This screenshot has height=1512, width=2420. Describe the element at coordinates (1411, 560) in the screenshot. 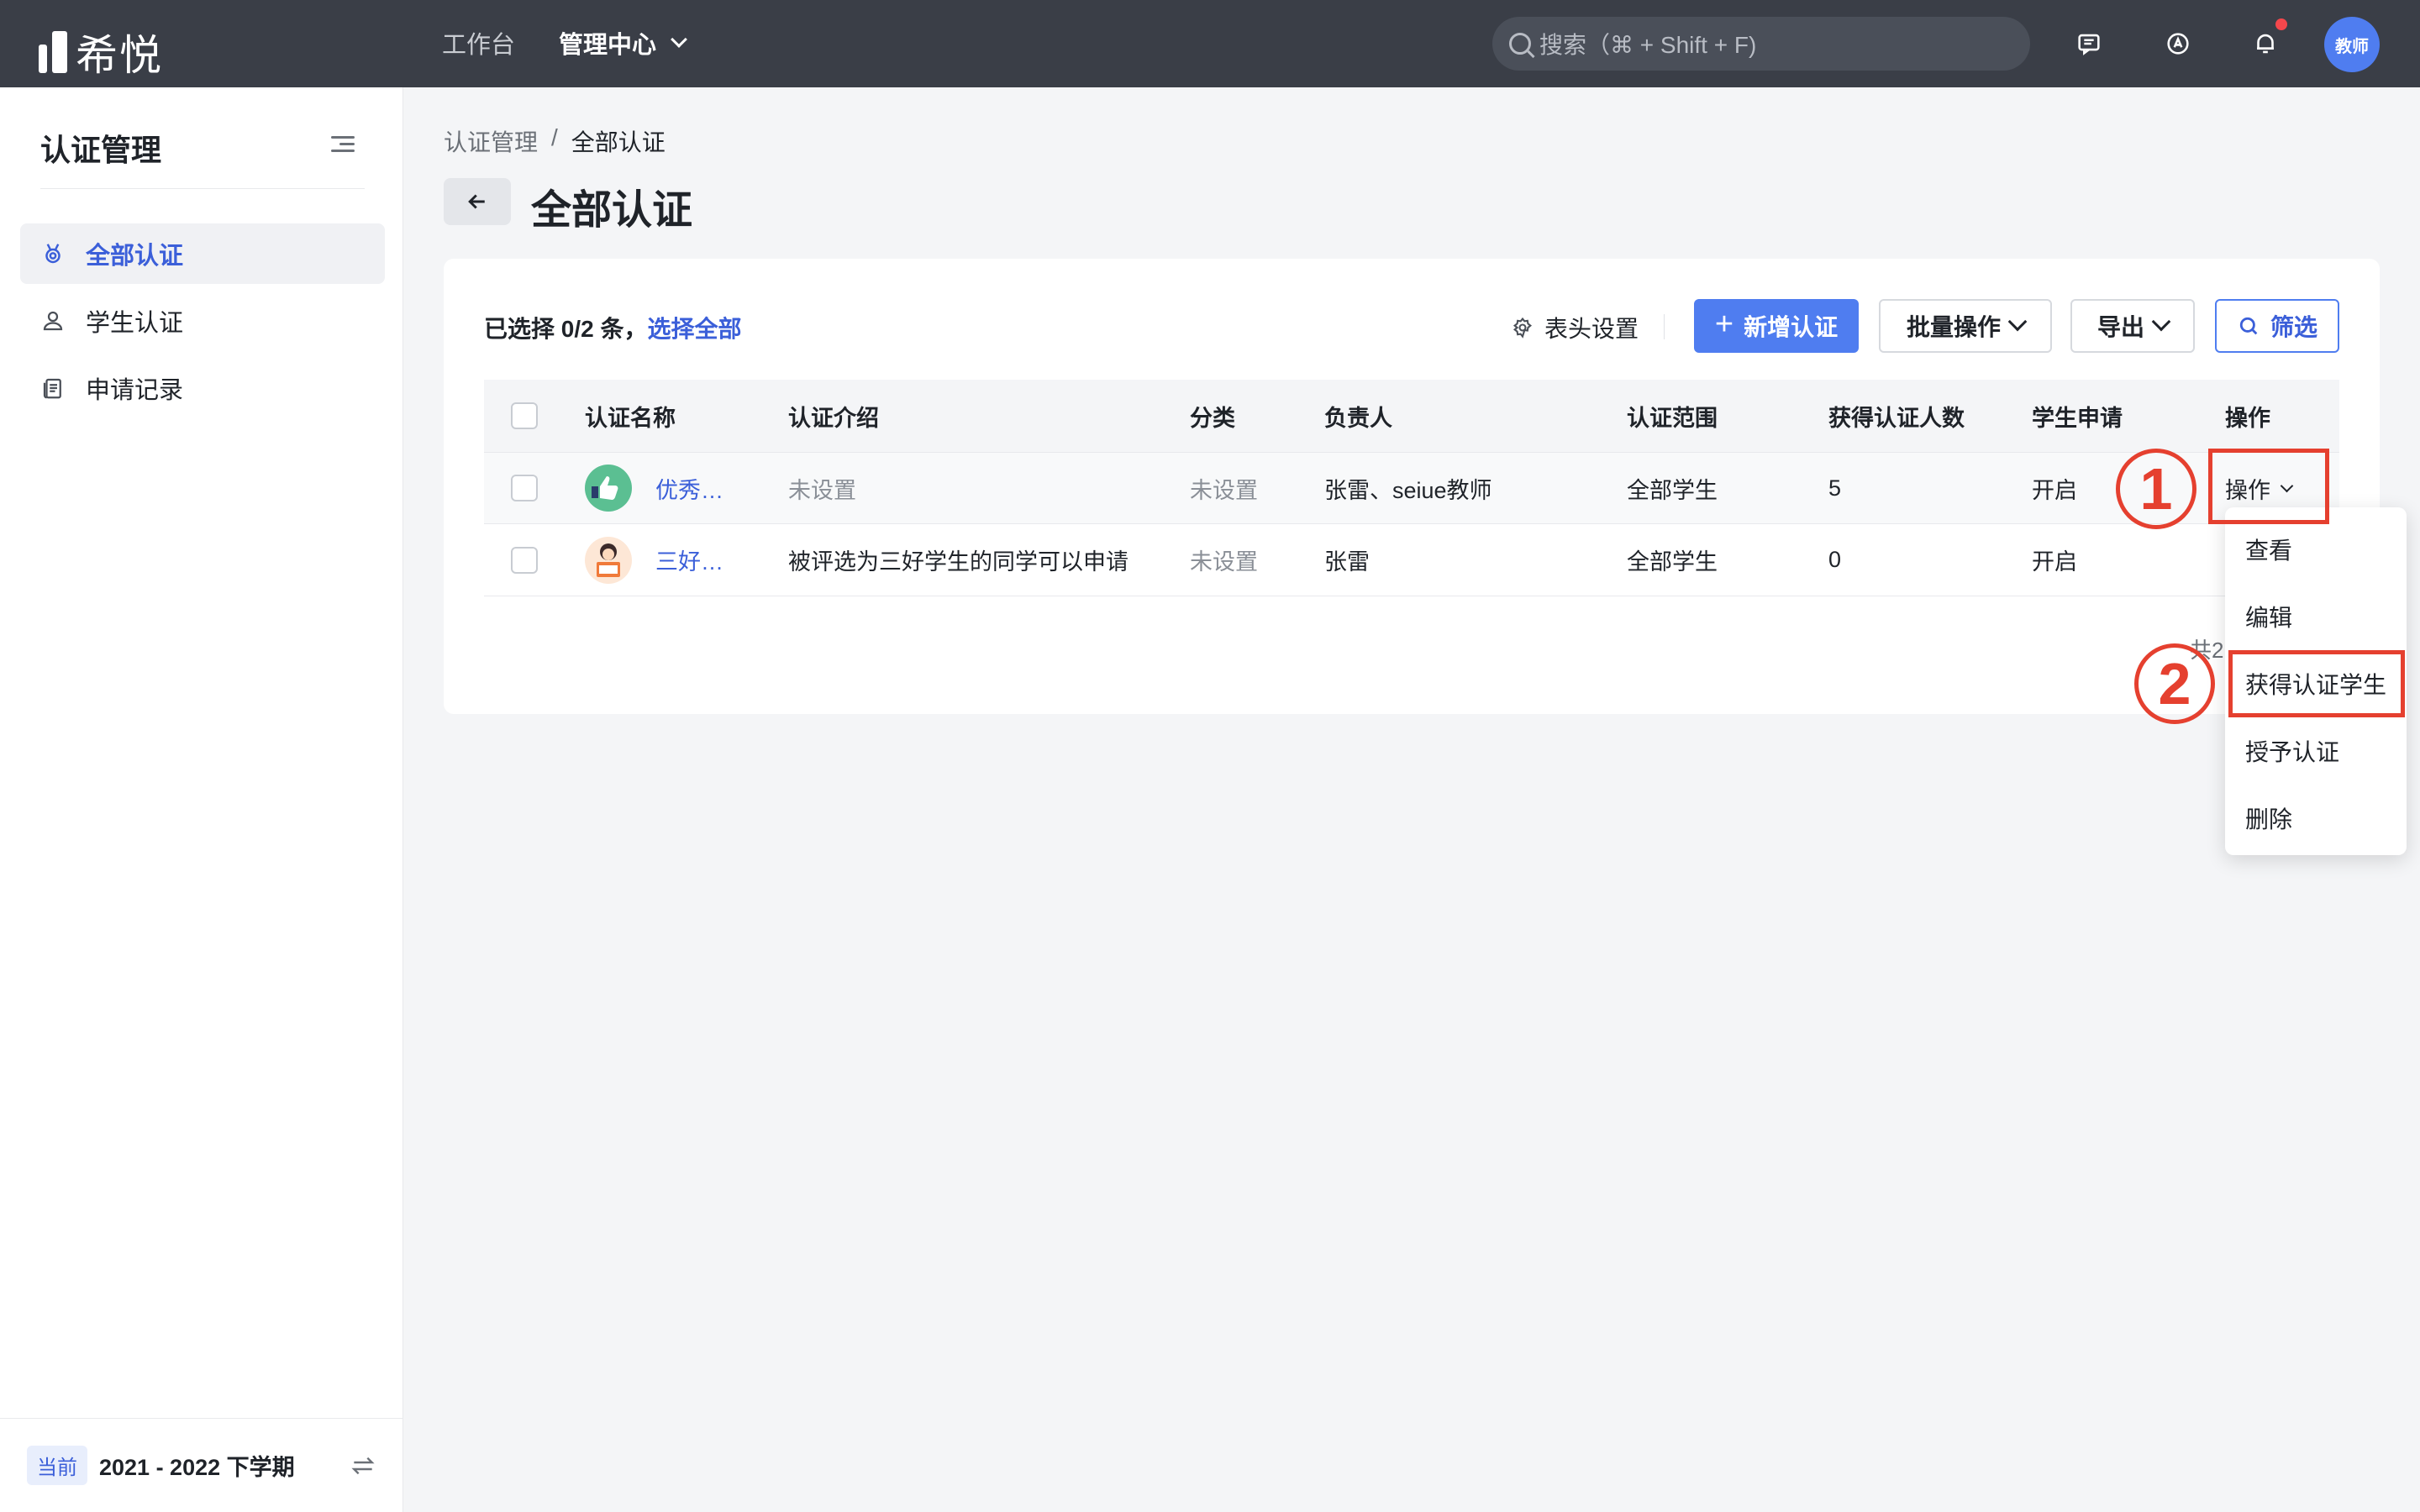

I see `table-row: 三好… 被评选为三好学生的同学可以申请 未设置 张雷 全部学生 0 开启` at that location.